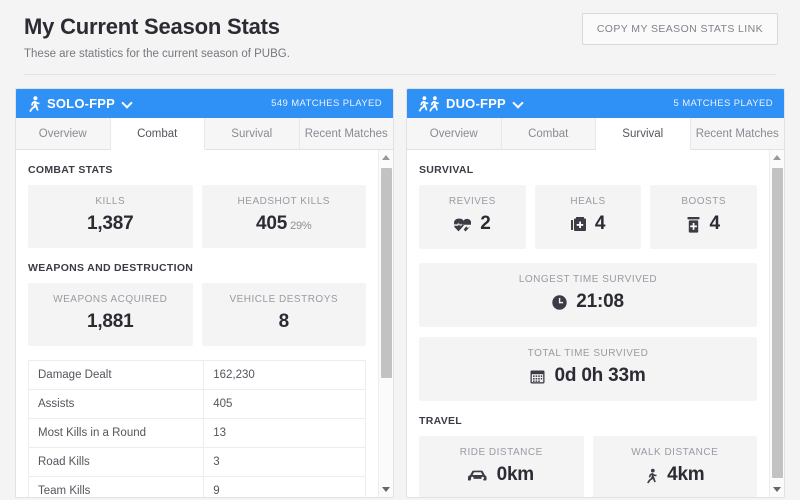 Image resolution: width=800 pixels, height=500 pixels. What do you see at coordinates (454, 133) in the screenshot?
I see `tab-overview-duo: Overview` at bounding box center [454, 133].